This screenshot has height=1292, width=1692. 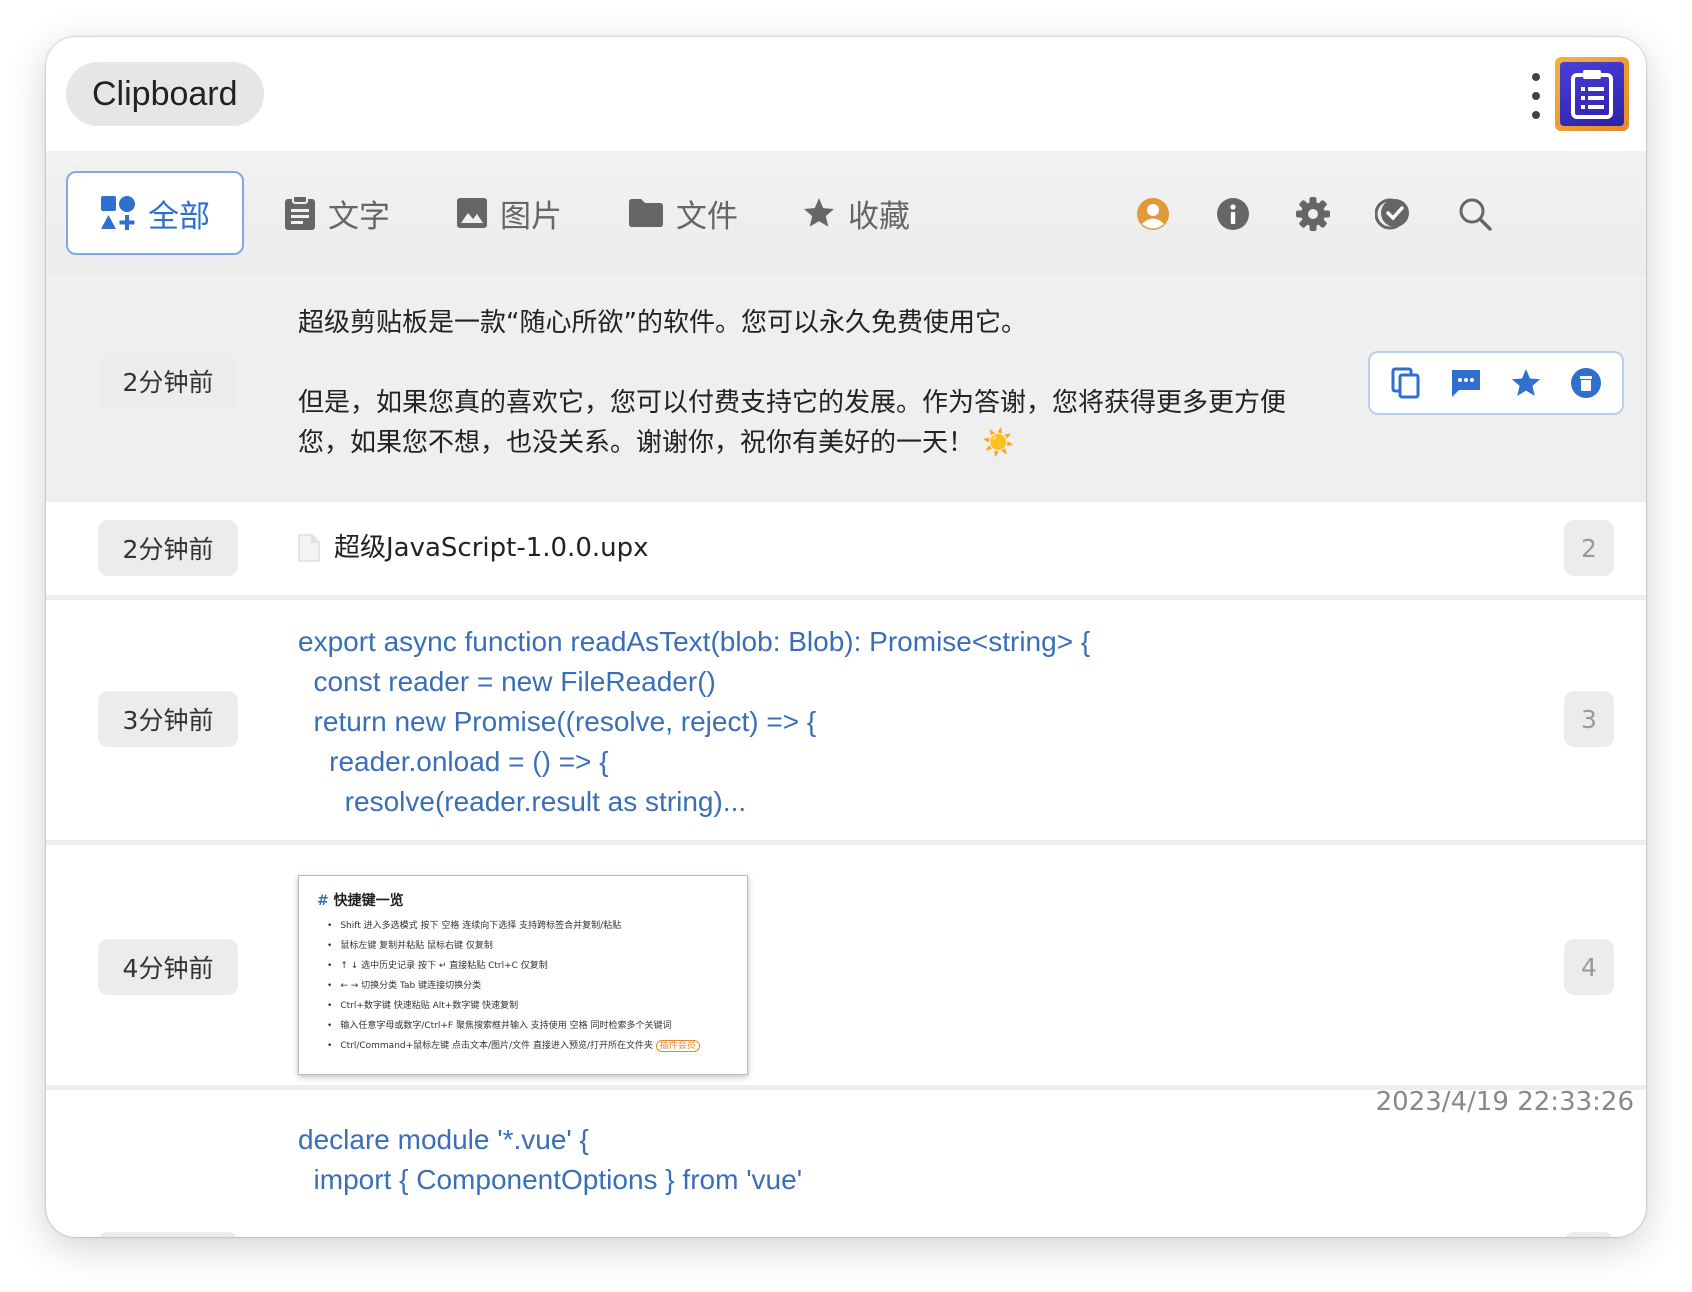 I want to click on tab-label: 文件, so click(x=707, y=216).